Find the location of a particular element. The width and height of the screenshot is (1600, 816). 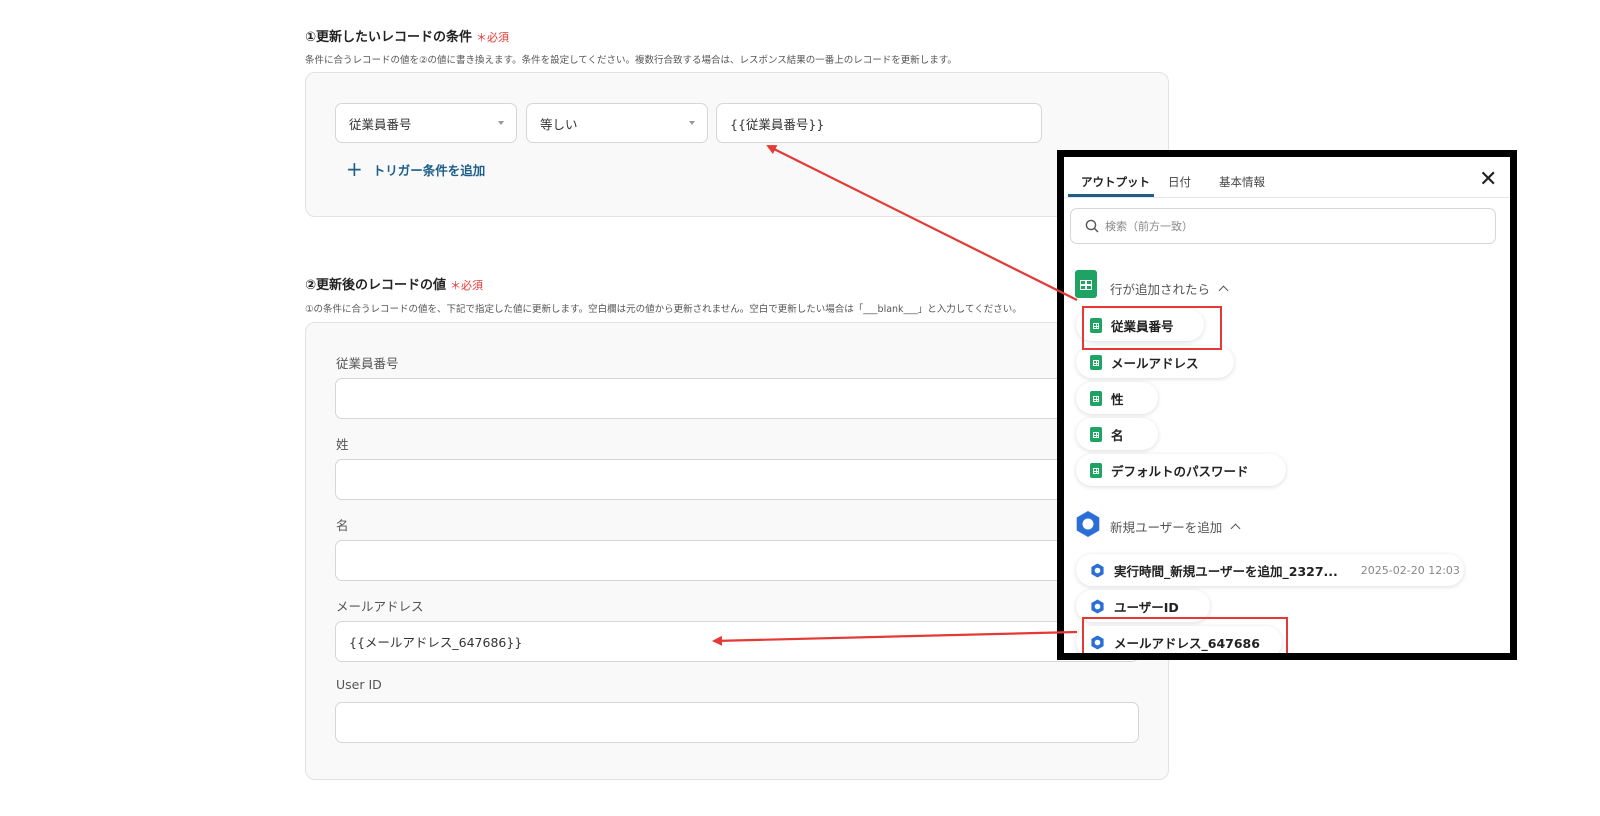

annotation-arrows is located at coordinates (895, 395).